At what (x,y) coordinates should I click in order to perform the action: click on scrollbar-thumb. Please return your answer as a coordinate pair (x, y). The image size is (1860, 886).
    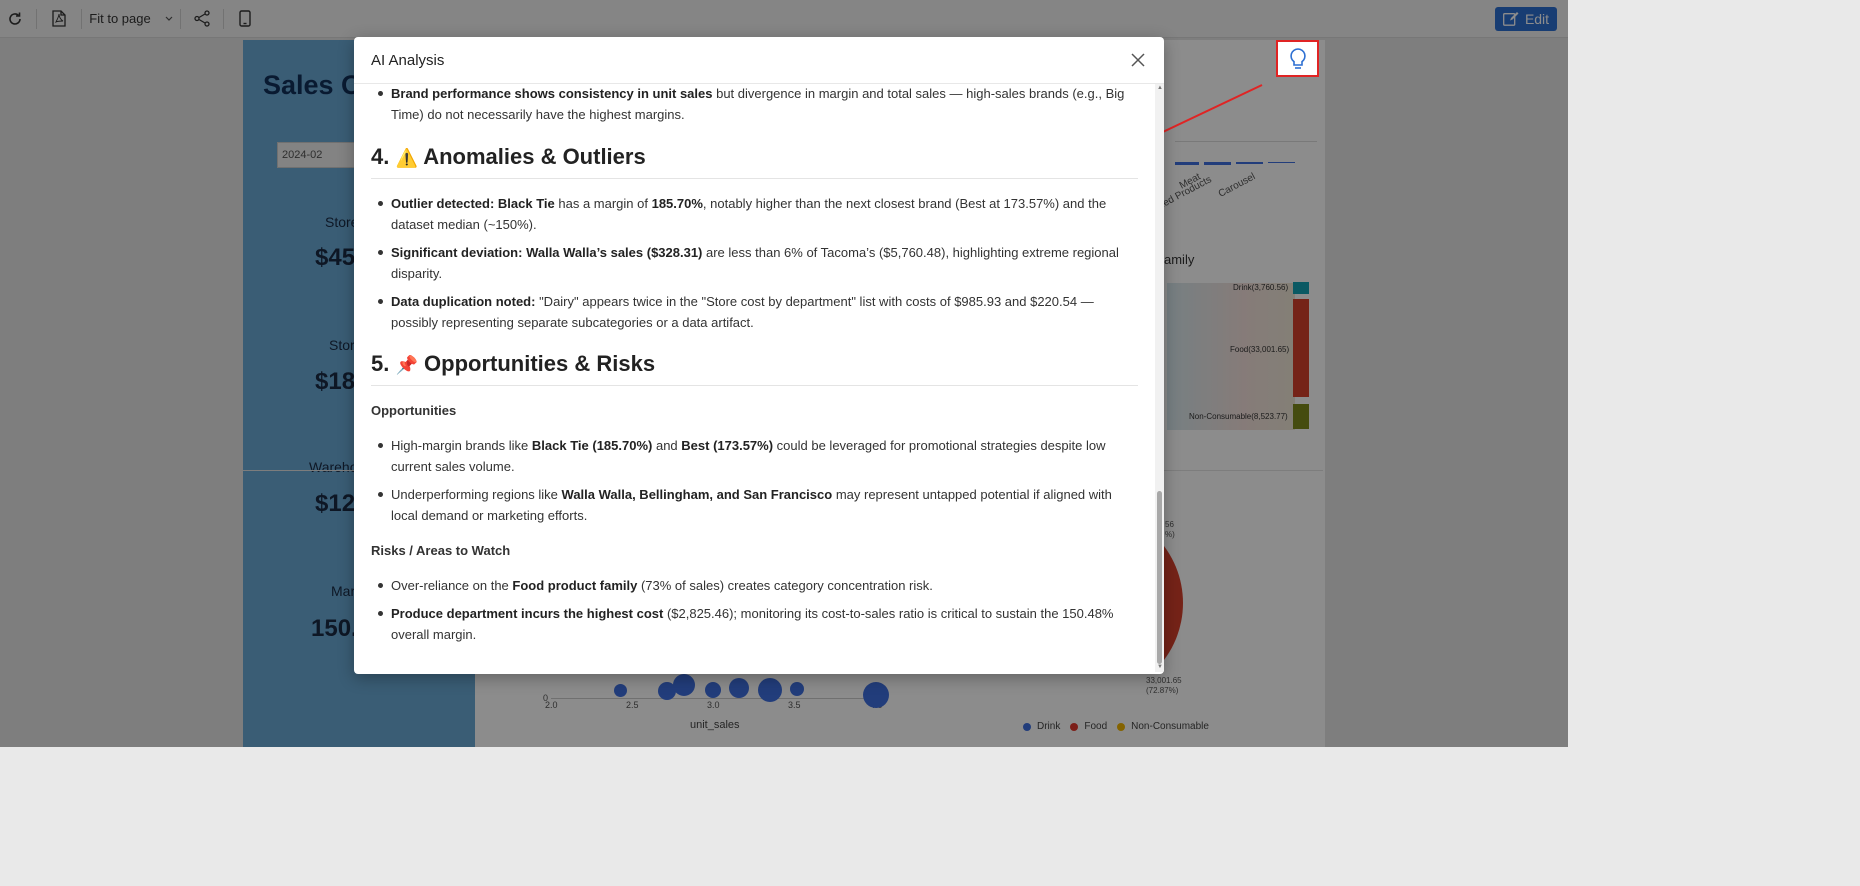
    Looking at the image, I should click on (1159, 577).